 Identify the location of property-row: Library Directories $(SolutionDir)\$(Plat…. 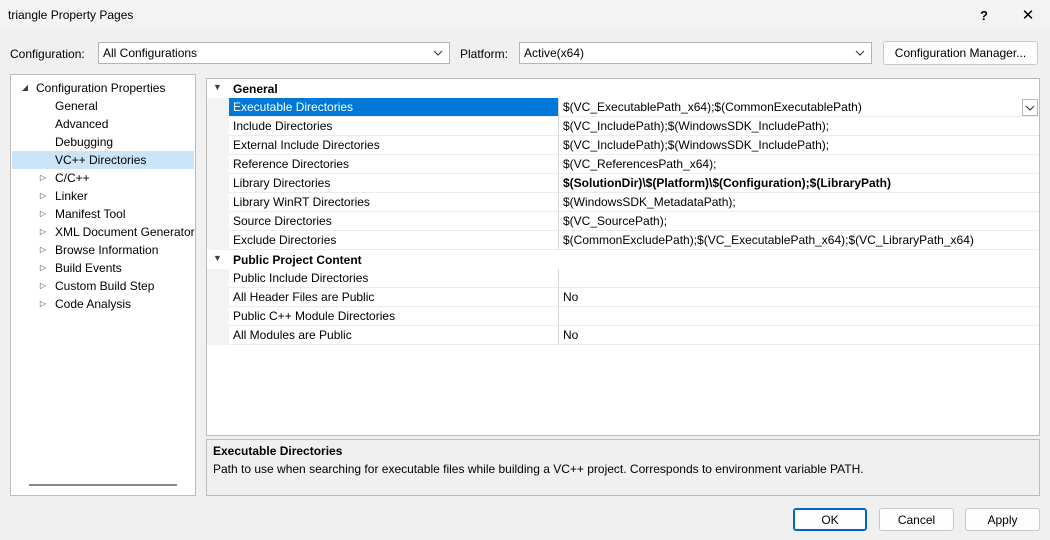
(623, 183).